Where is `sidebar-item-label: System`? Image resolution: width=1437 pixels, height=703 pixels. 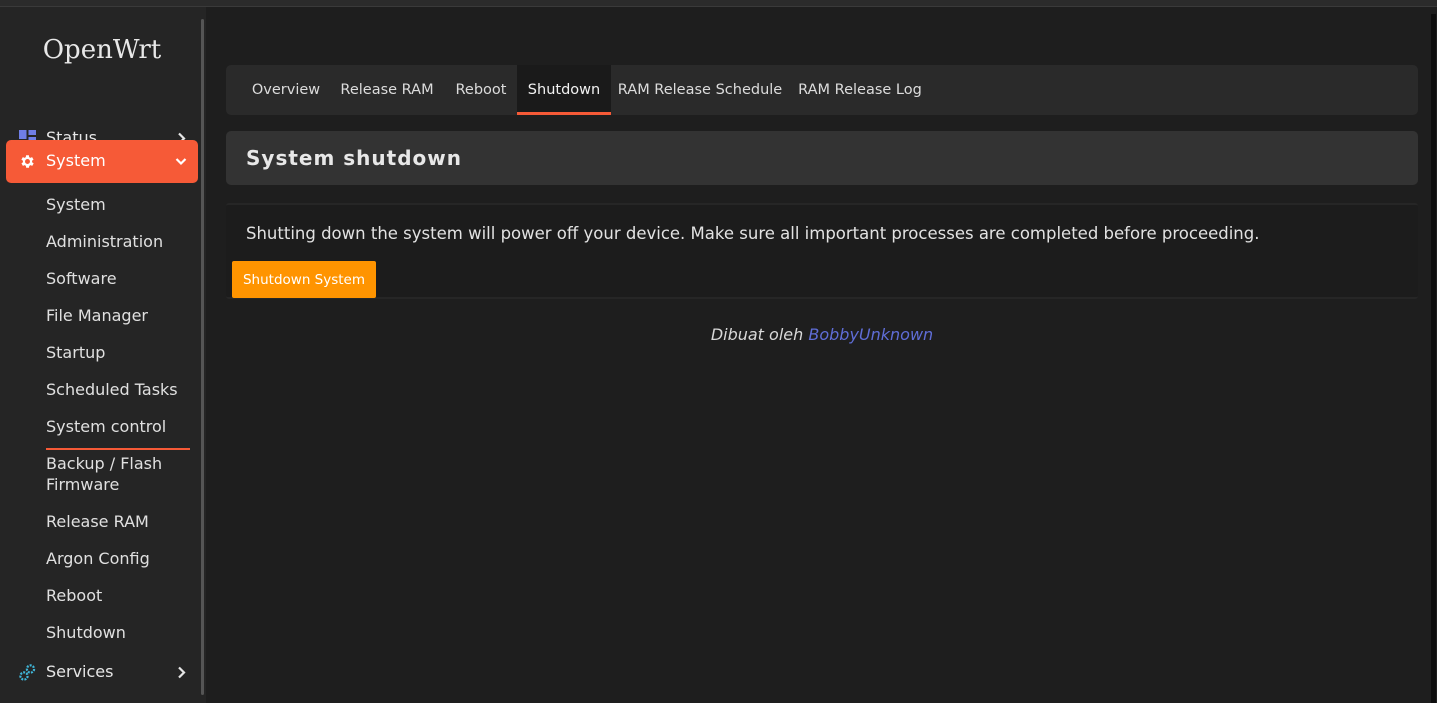
sidebar-item-label: System is located at coordinates (76, 160).